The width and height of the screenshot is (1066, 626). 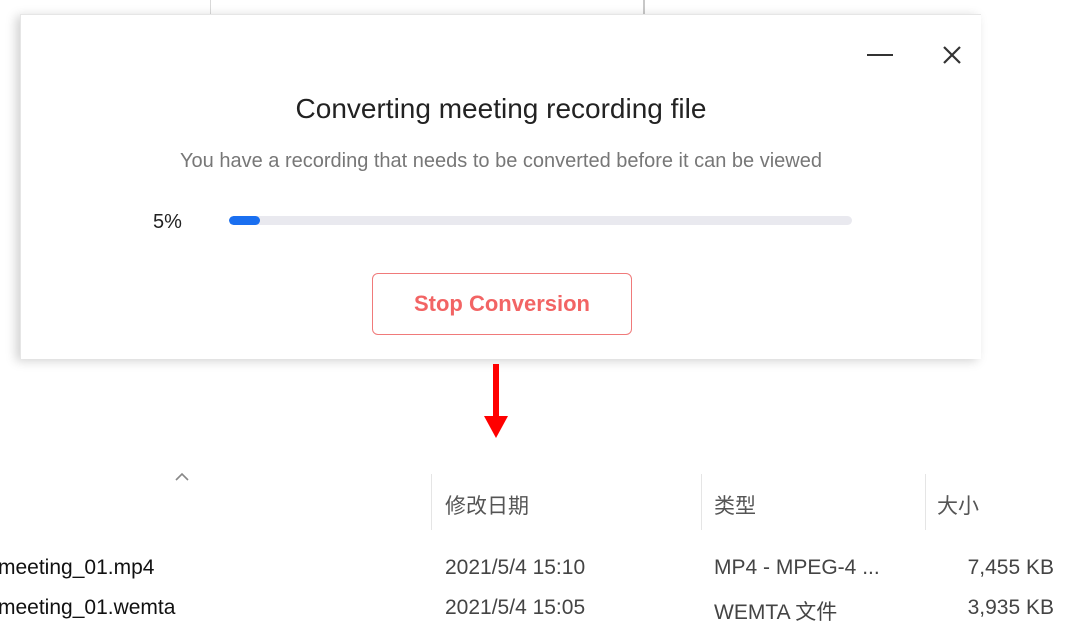 I want to click on progress-percent: 5%, so click(x=167, y=222).